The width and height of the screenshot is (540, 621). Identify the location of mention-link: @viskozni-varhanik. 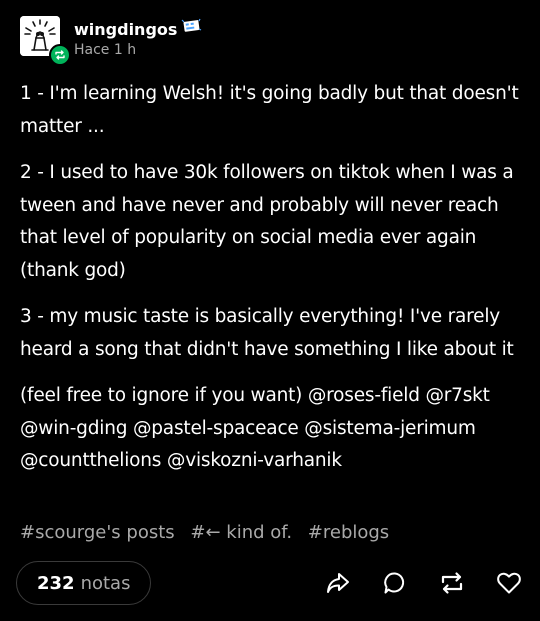
(254, 460).